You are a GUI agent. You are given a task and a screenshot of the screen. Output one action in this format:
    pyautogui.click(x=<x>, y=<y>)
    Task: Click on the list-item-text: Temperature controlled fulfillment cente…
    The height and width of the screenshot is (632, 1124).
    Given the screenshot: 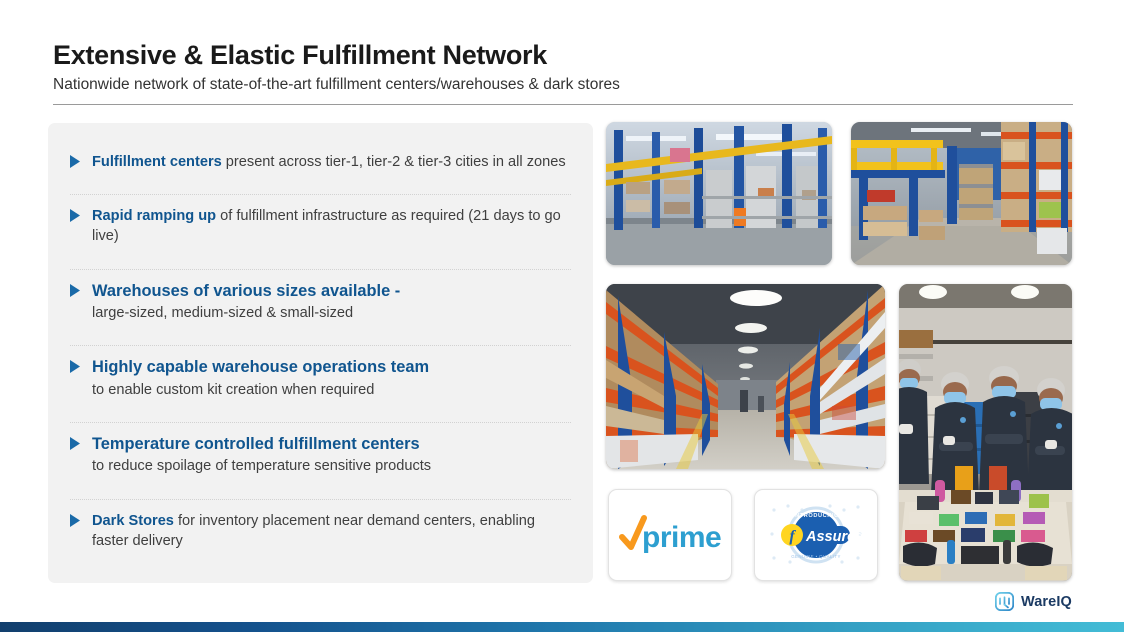 What is the action you would take?
    pyautogui.click(x=331, y=455)
    